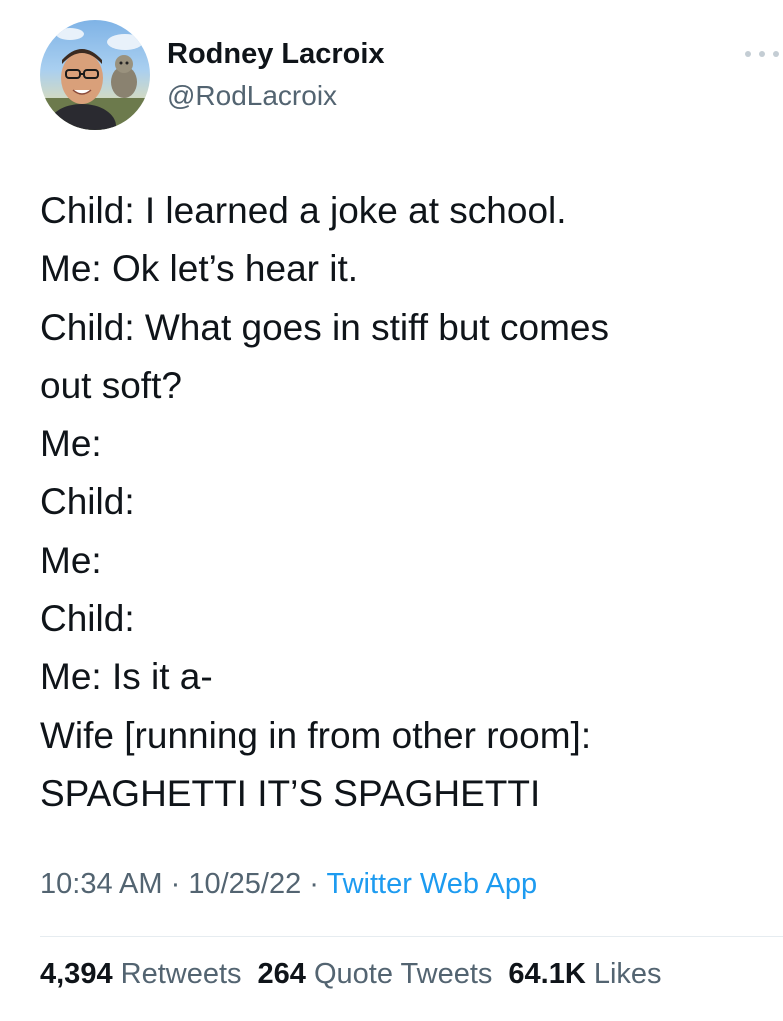 This screenshot has width=783, height=1021. Describe the element at coordinates (76, 974) in the screenshot. I see `retweets-count: 4,394` at that location.